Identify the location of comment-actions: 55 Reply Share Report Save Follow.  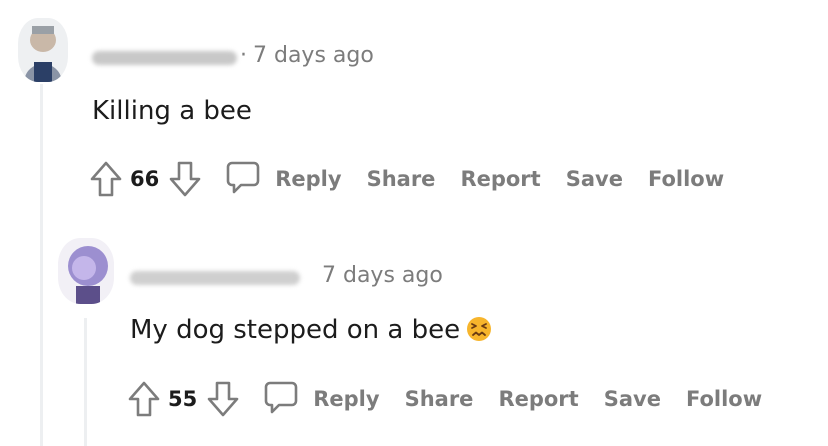
(443, 399).